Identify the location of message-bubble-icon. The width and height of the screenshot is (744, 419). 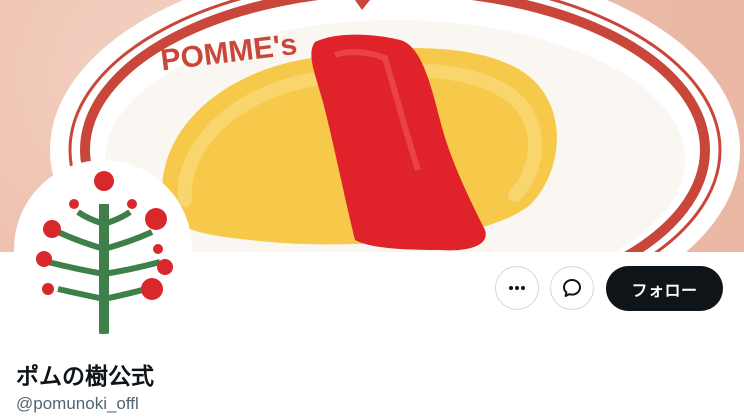
(572, 288).